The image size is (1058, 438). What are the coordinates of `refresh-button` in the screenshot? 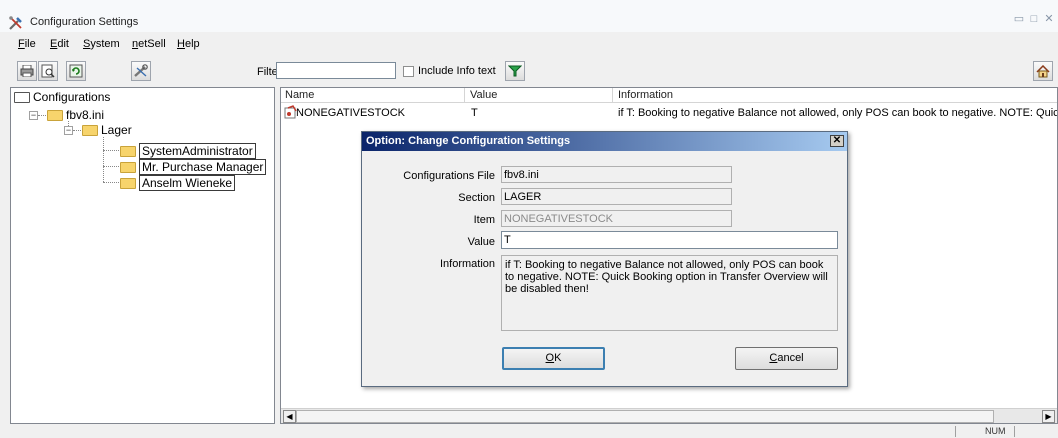 It's located at (76, 71).